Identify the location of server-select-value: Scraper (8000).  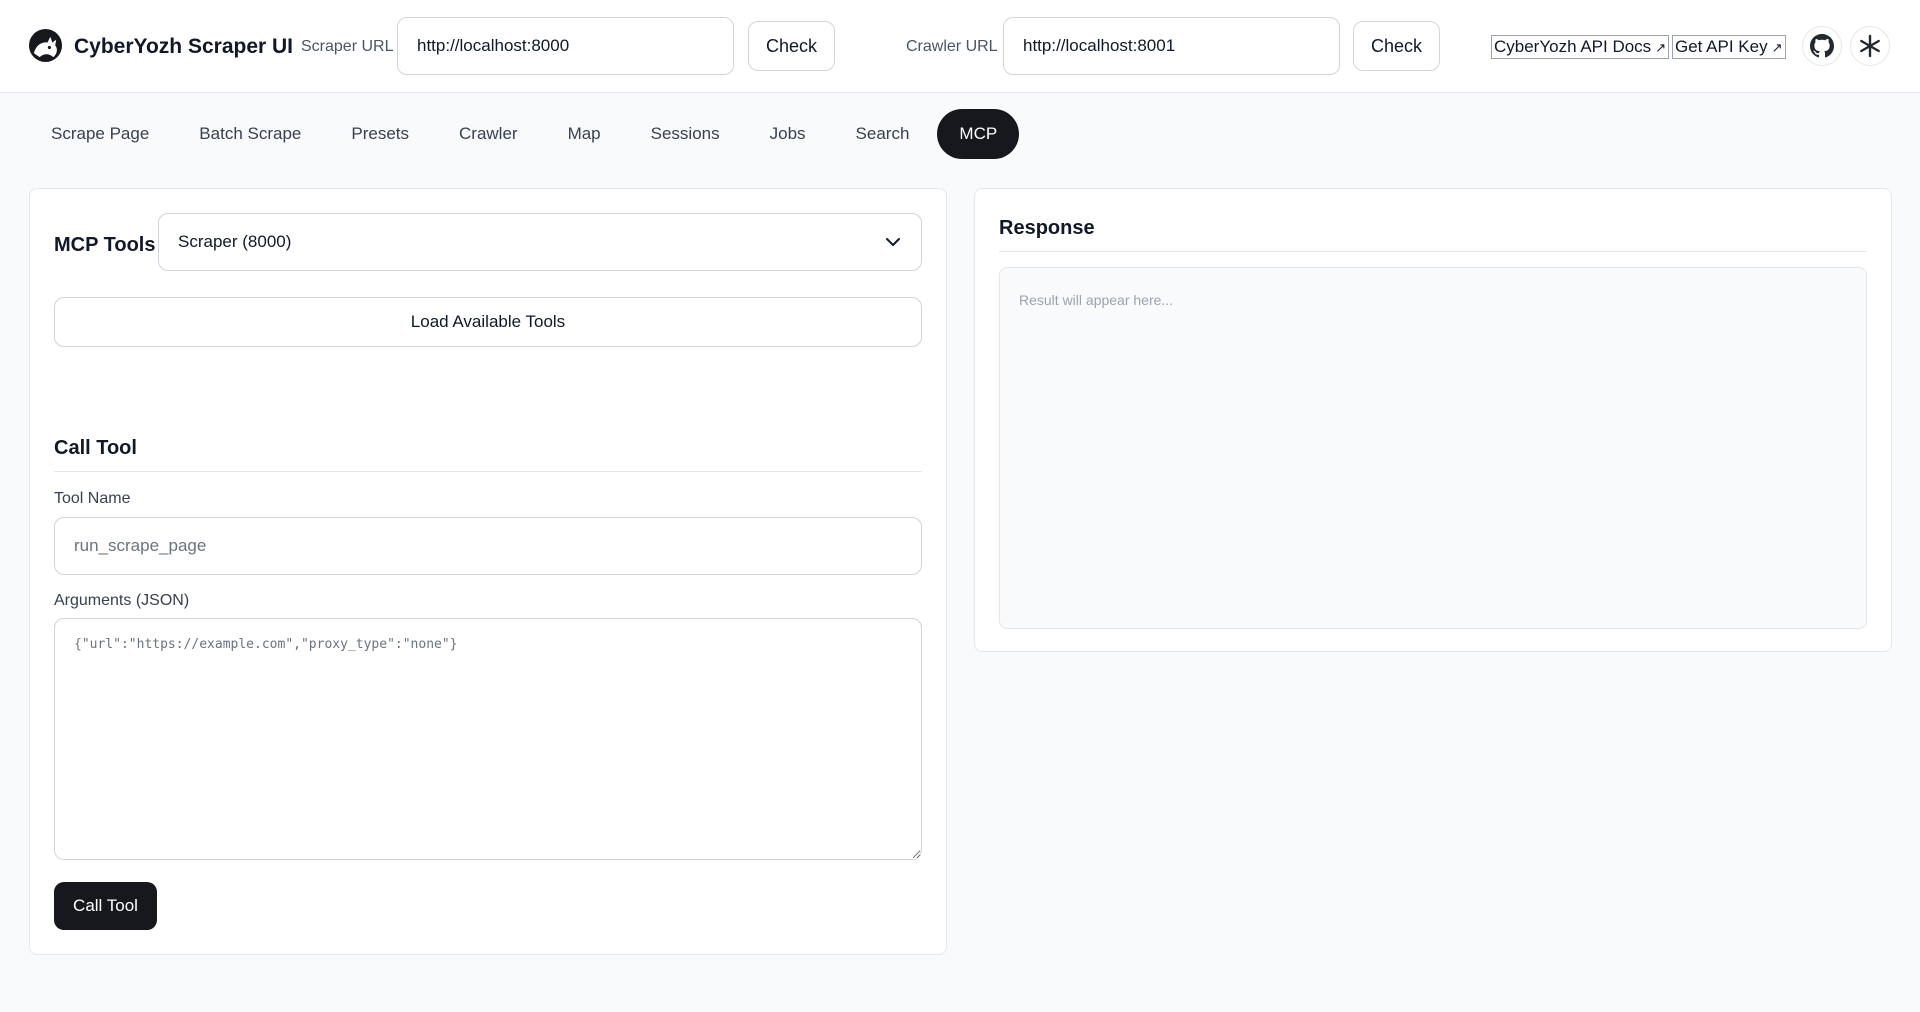
(235, 241).